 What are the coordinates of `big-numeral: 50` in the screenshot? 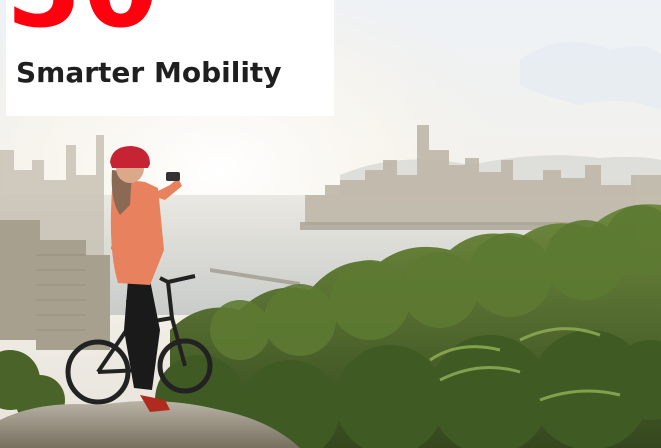 It's located at (83, 22).